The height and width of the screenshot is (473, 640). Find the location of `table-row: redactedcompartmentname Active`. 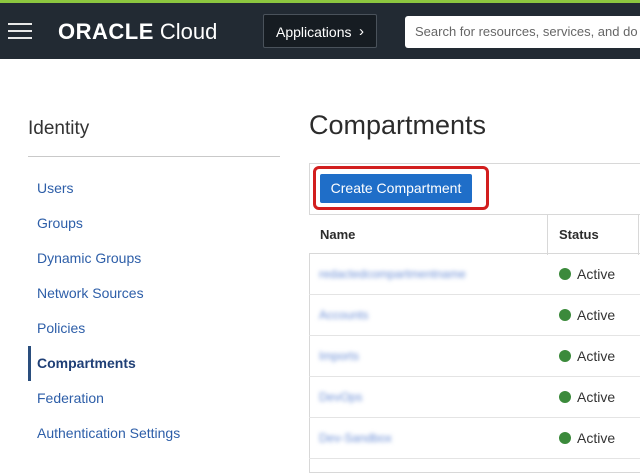

table-row: redactedcompartmentname Active is located at coordinates (474, 274).